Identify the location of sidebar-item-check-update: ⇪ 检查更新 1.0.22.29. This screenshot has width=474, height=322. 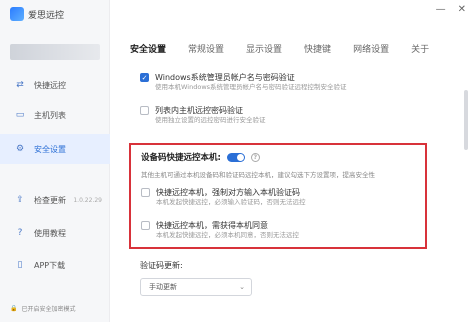
(55, 200).